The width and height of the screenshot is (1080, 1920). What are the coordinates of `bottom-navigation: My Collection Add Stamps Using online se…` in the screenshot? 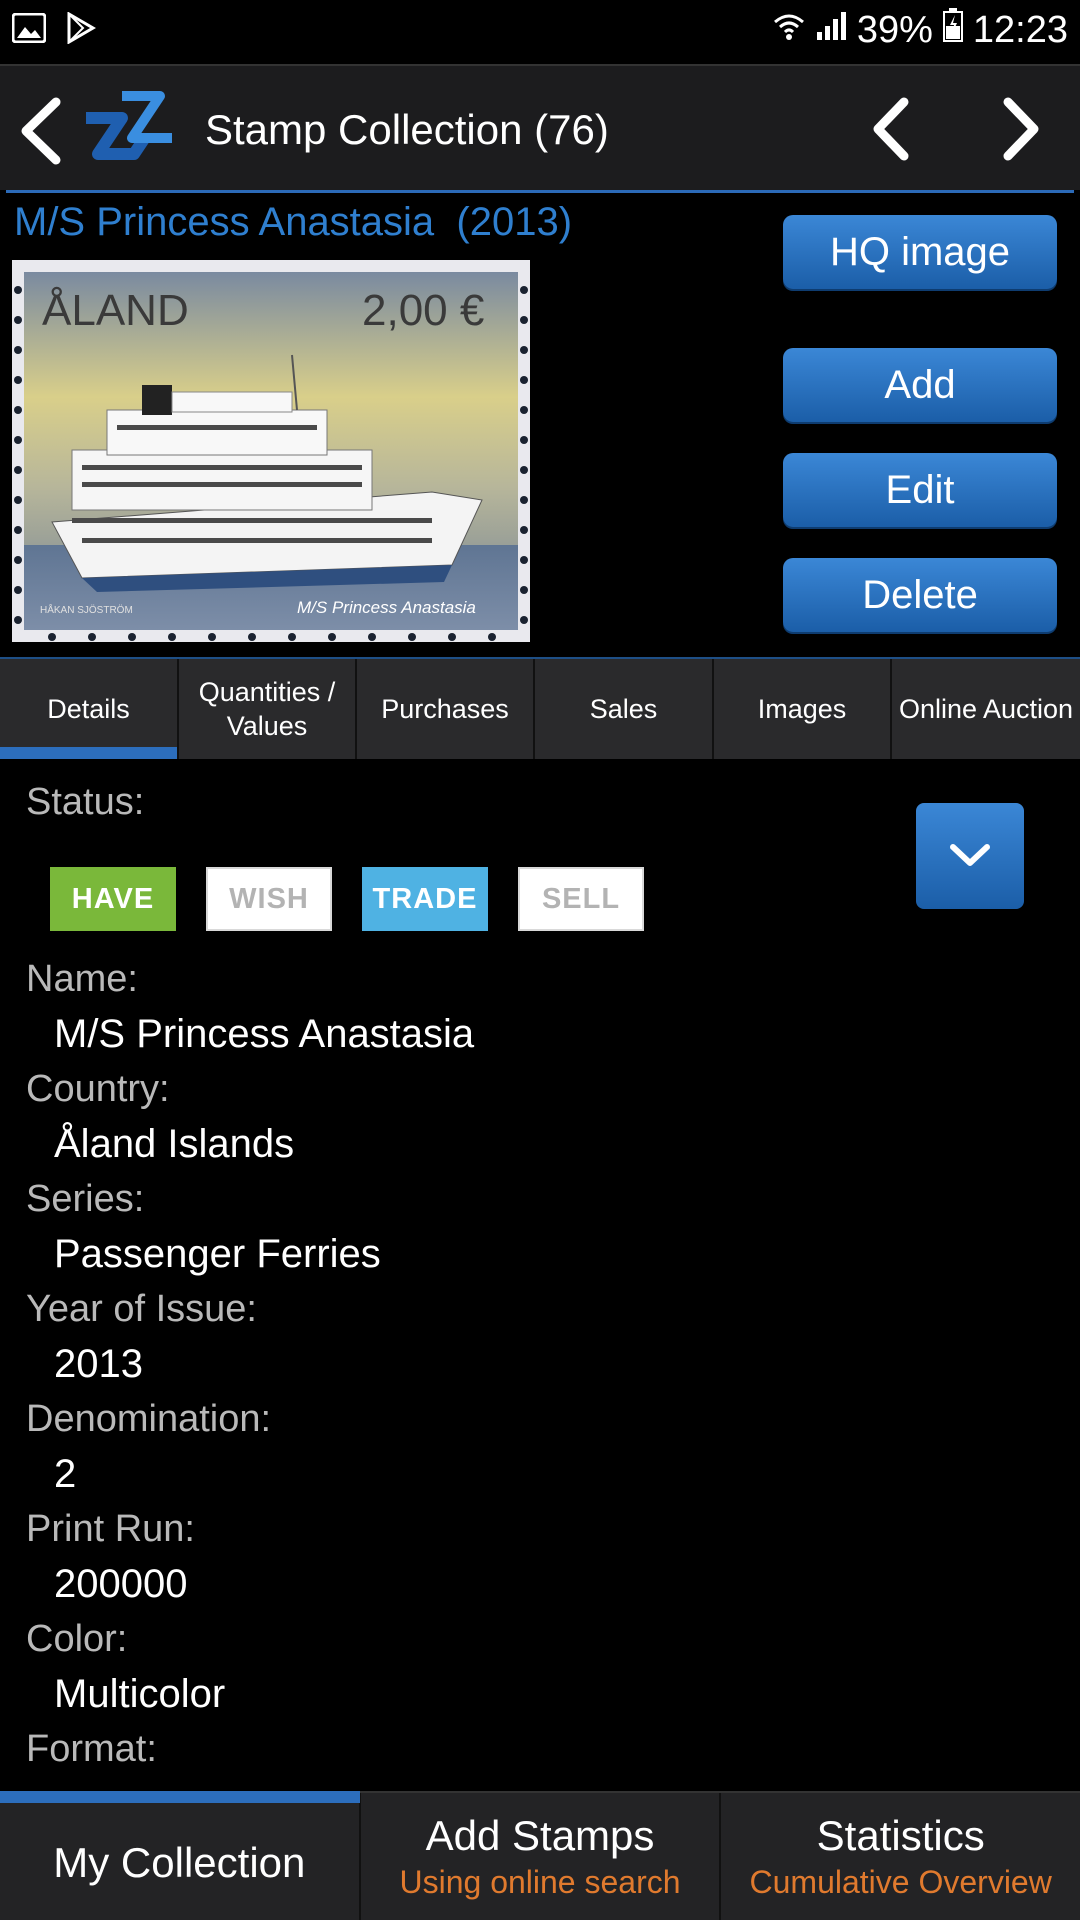 It's located at (540, 1855).